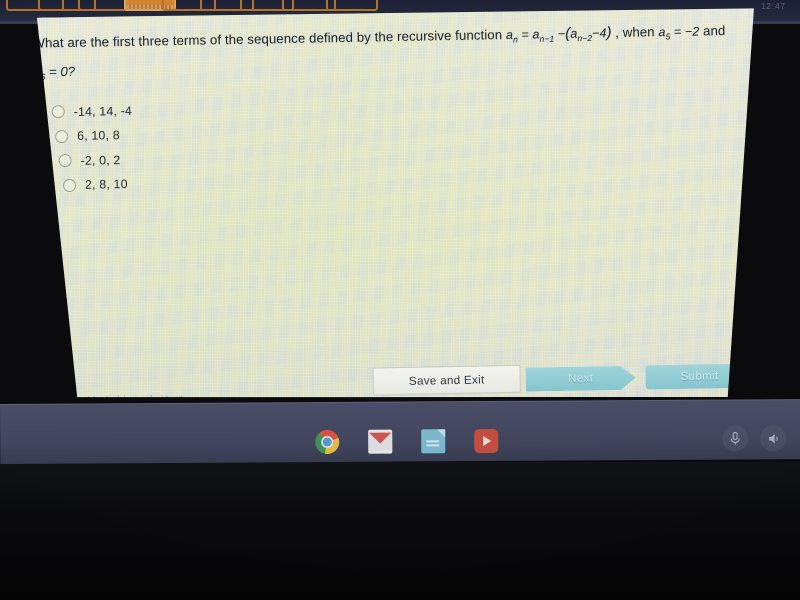 This screenshot has height=600, width=800. Describe the element at coordinates (380, 441) in the screenshot. I see `gmail-icon` at that location.